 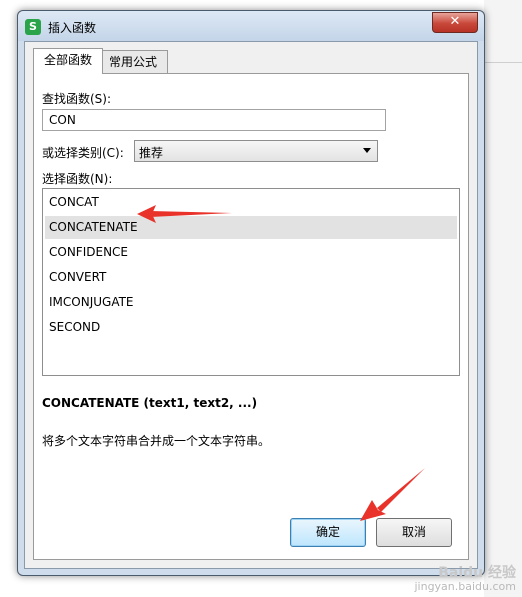 I want to click on tab-all-functions: 全部函数, so click(x=68, y=61).